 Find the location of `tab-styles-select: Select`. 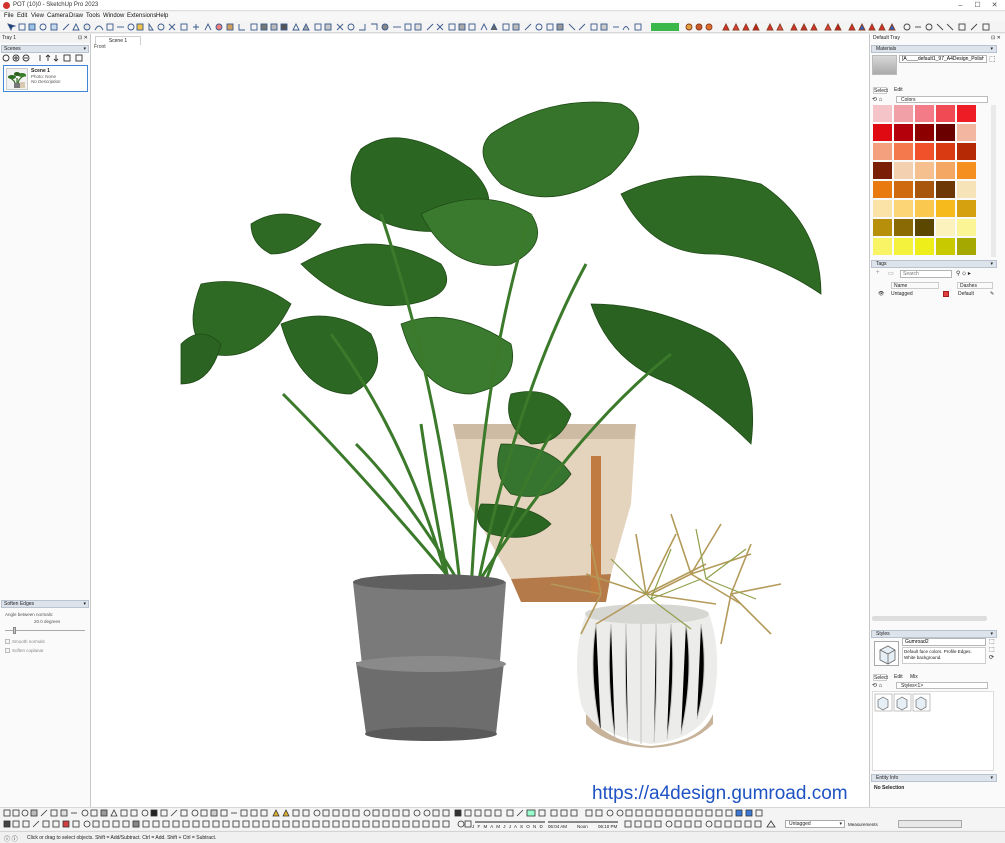

tab-styles-select: Select is located at coordinates (880, 677).